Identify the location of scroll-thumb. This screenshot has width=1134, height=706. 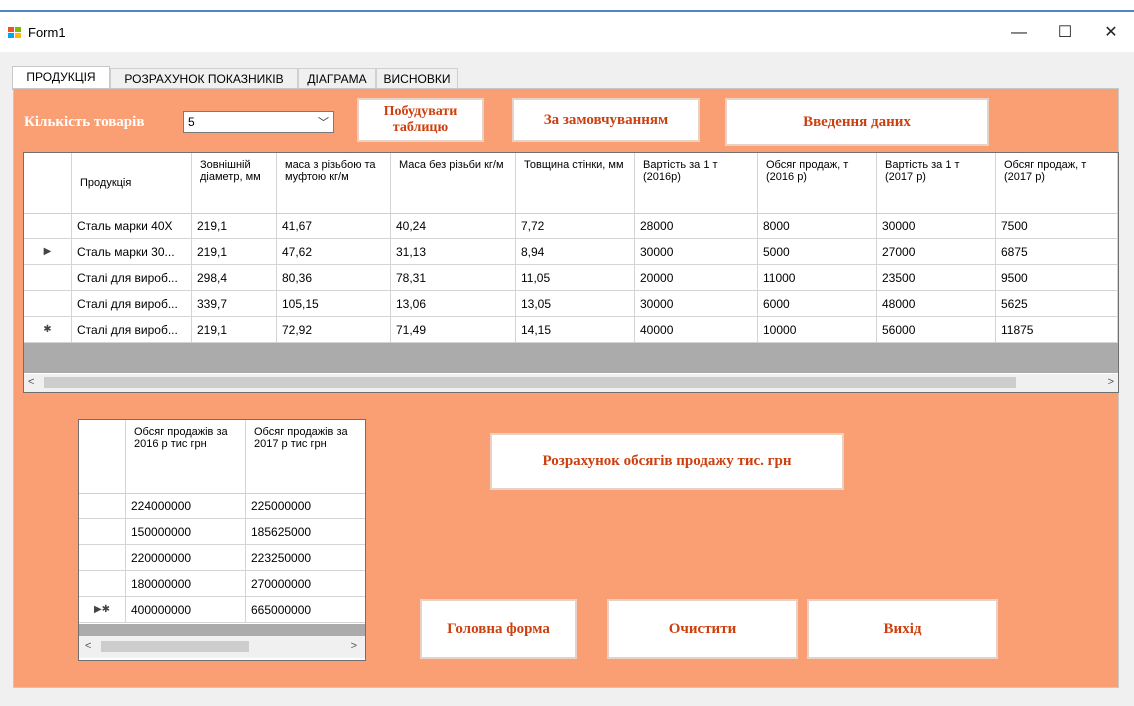
(175, 646).